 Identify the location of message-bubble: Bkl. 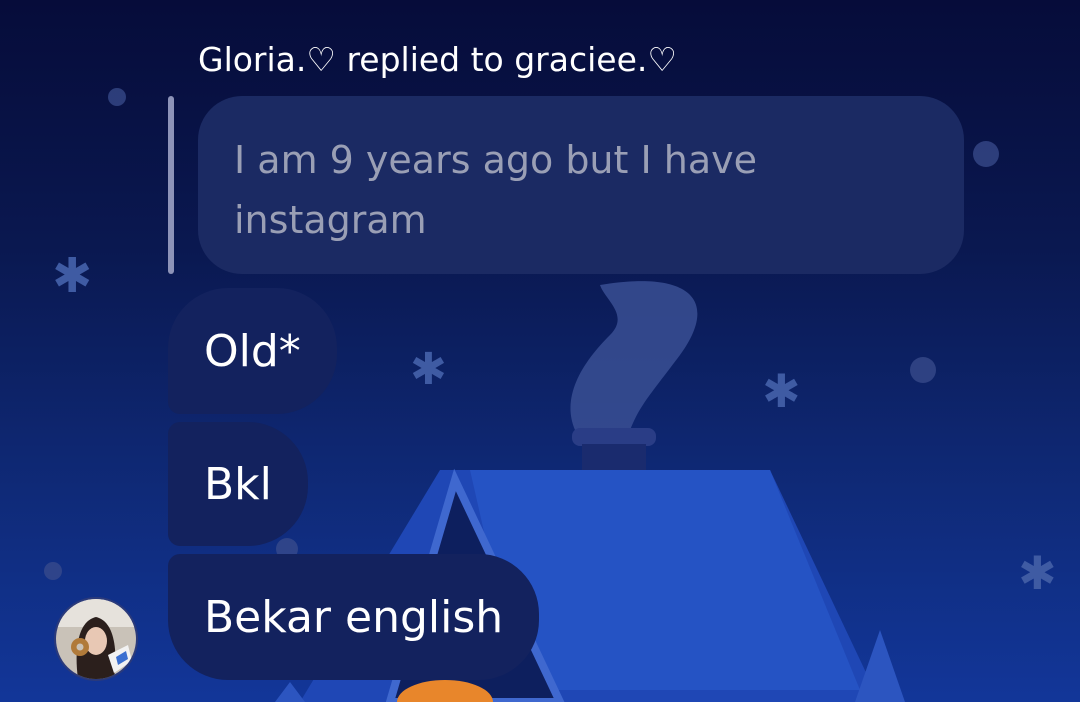
(238, 484).